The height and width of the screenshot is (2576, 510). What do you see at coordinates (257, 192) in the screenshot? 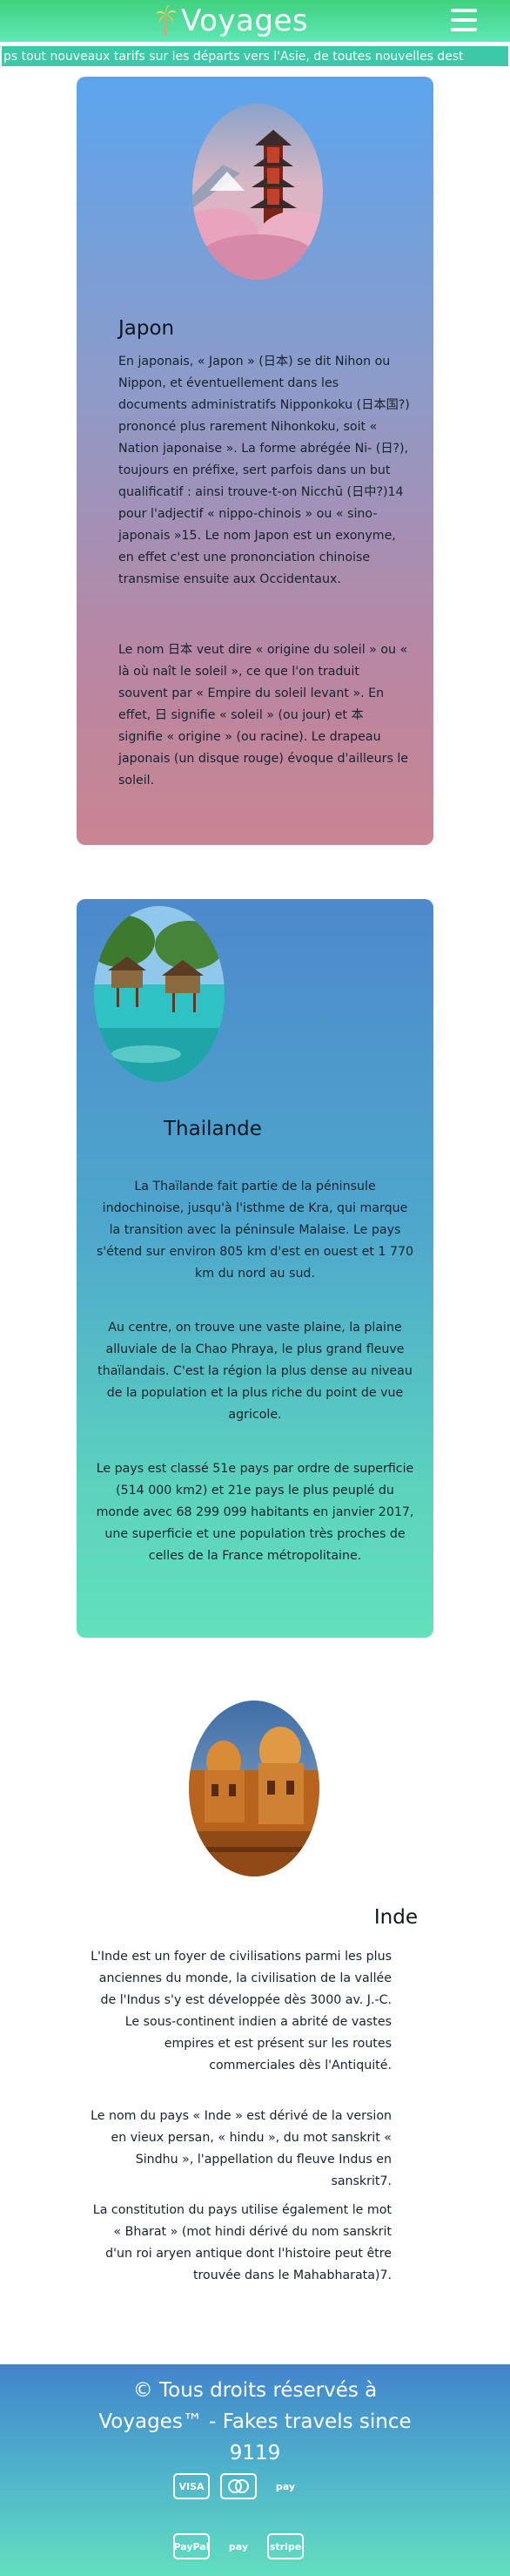
I see `japan-pagoda-image` at bounding box center [257, 192].